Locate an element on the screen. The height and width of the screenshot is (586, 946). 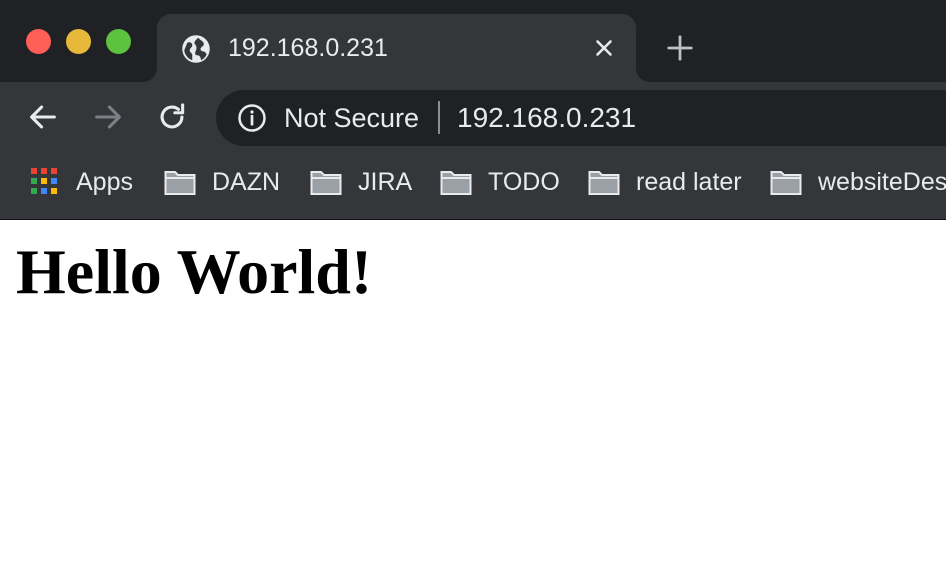
bookmark-label: JIRA is located at coordinates (385, 182).